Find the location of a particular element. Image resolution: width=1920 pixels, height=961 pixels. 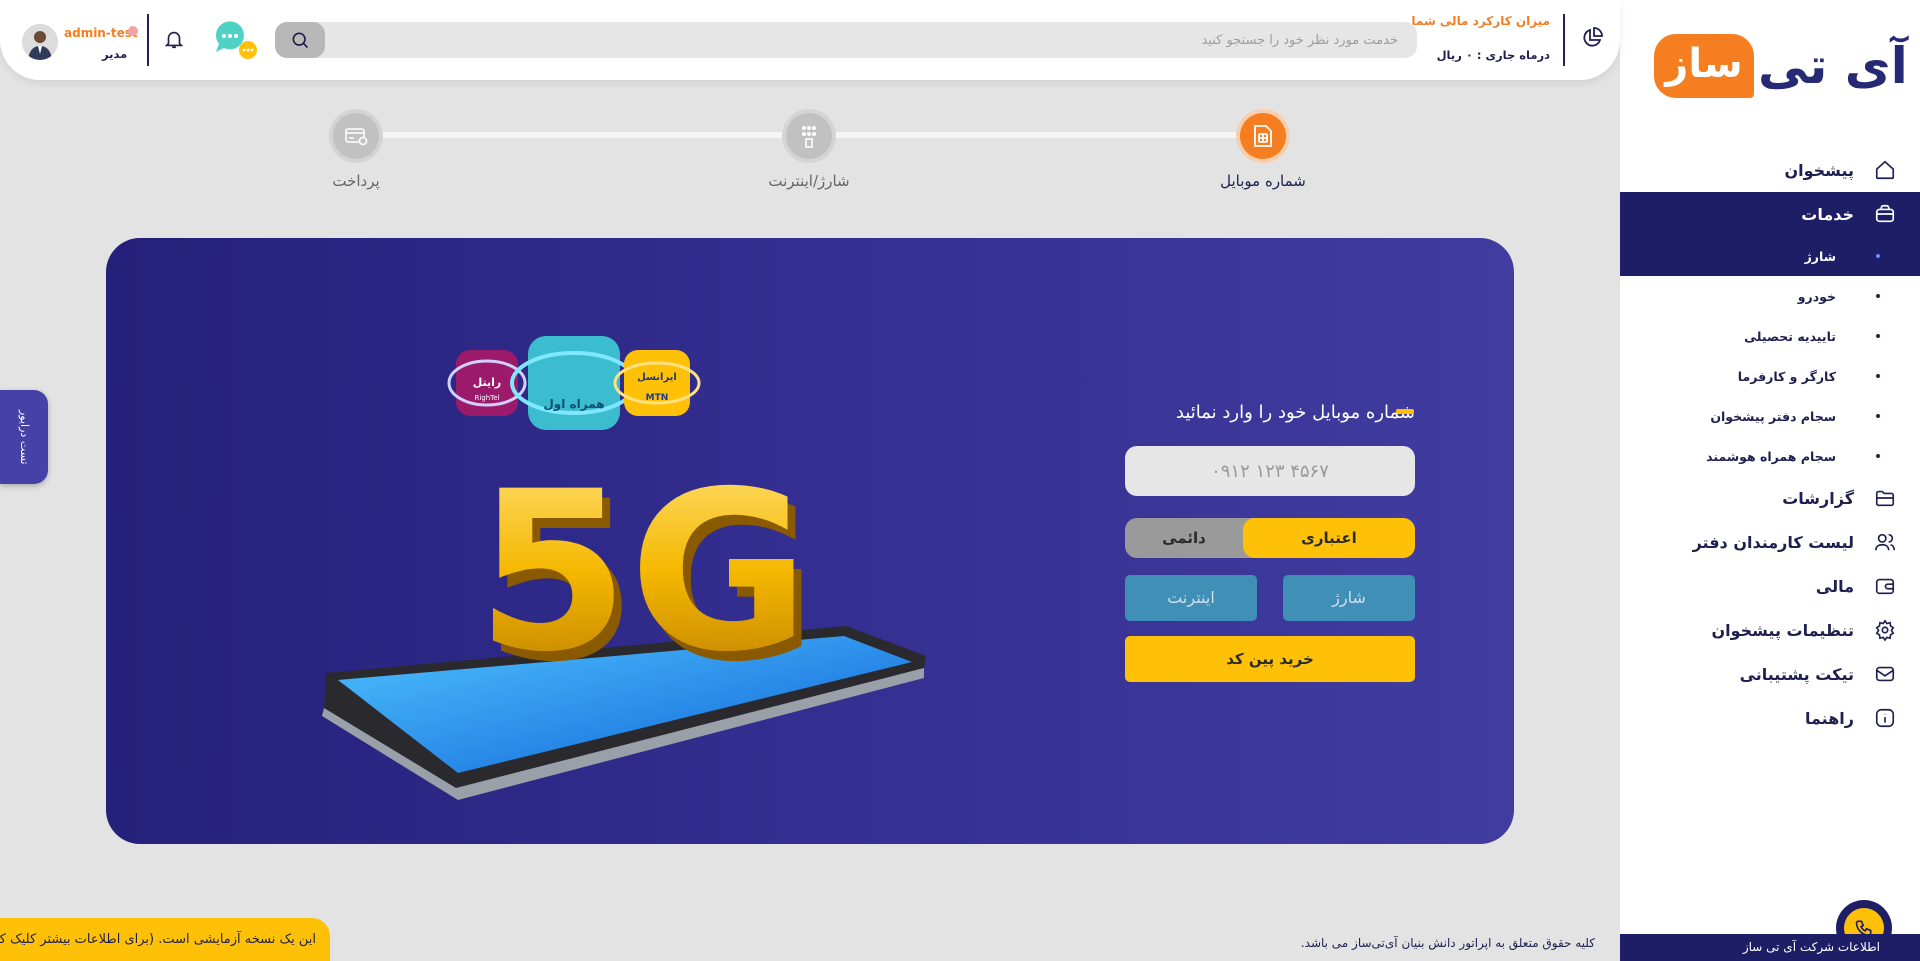

brand-logo: ساز آی تی is located at coordinates (1780, 66).